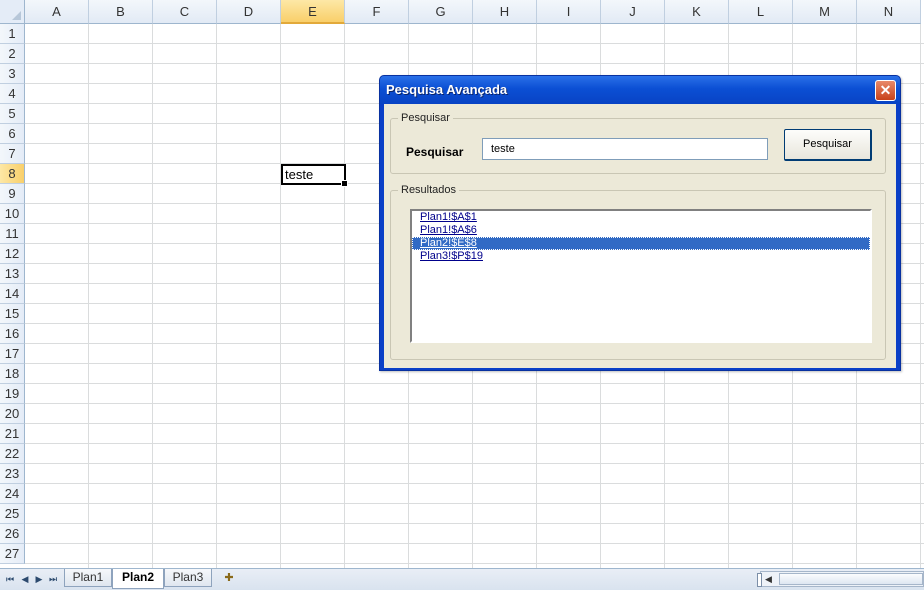 The height and width of the screenshot is (590, 924). I want to click on column-header-m: M, so click(825, 12).